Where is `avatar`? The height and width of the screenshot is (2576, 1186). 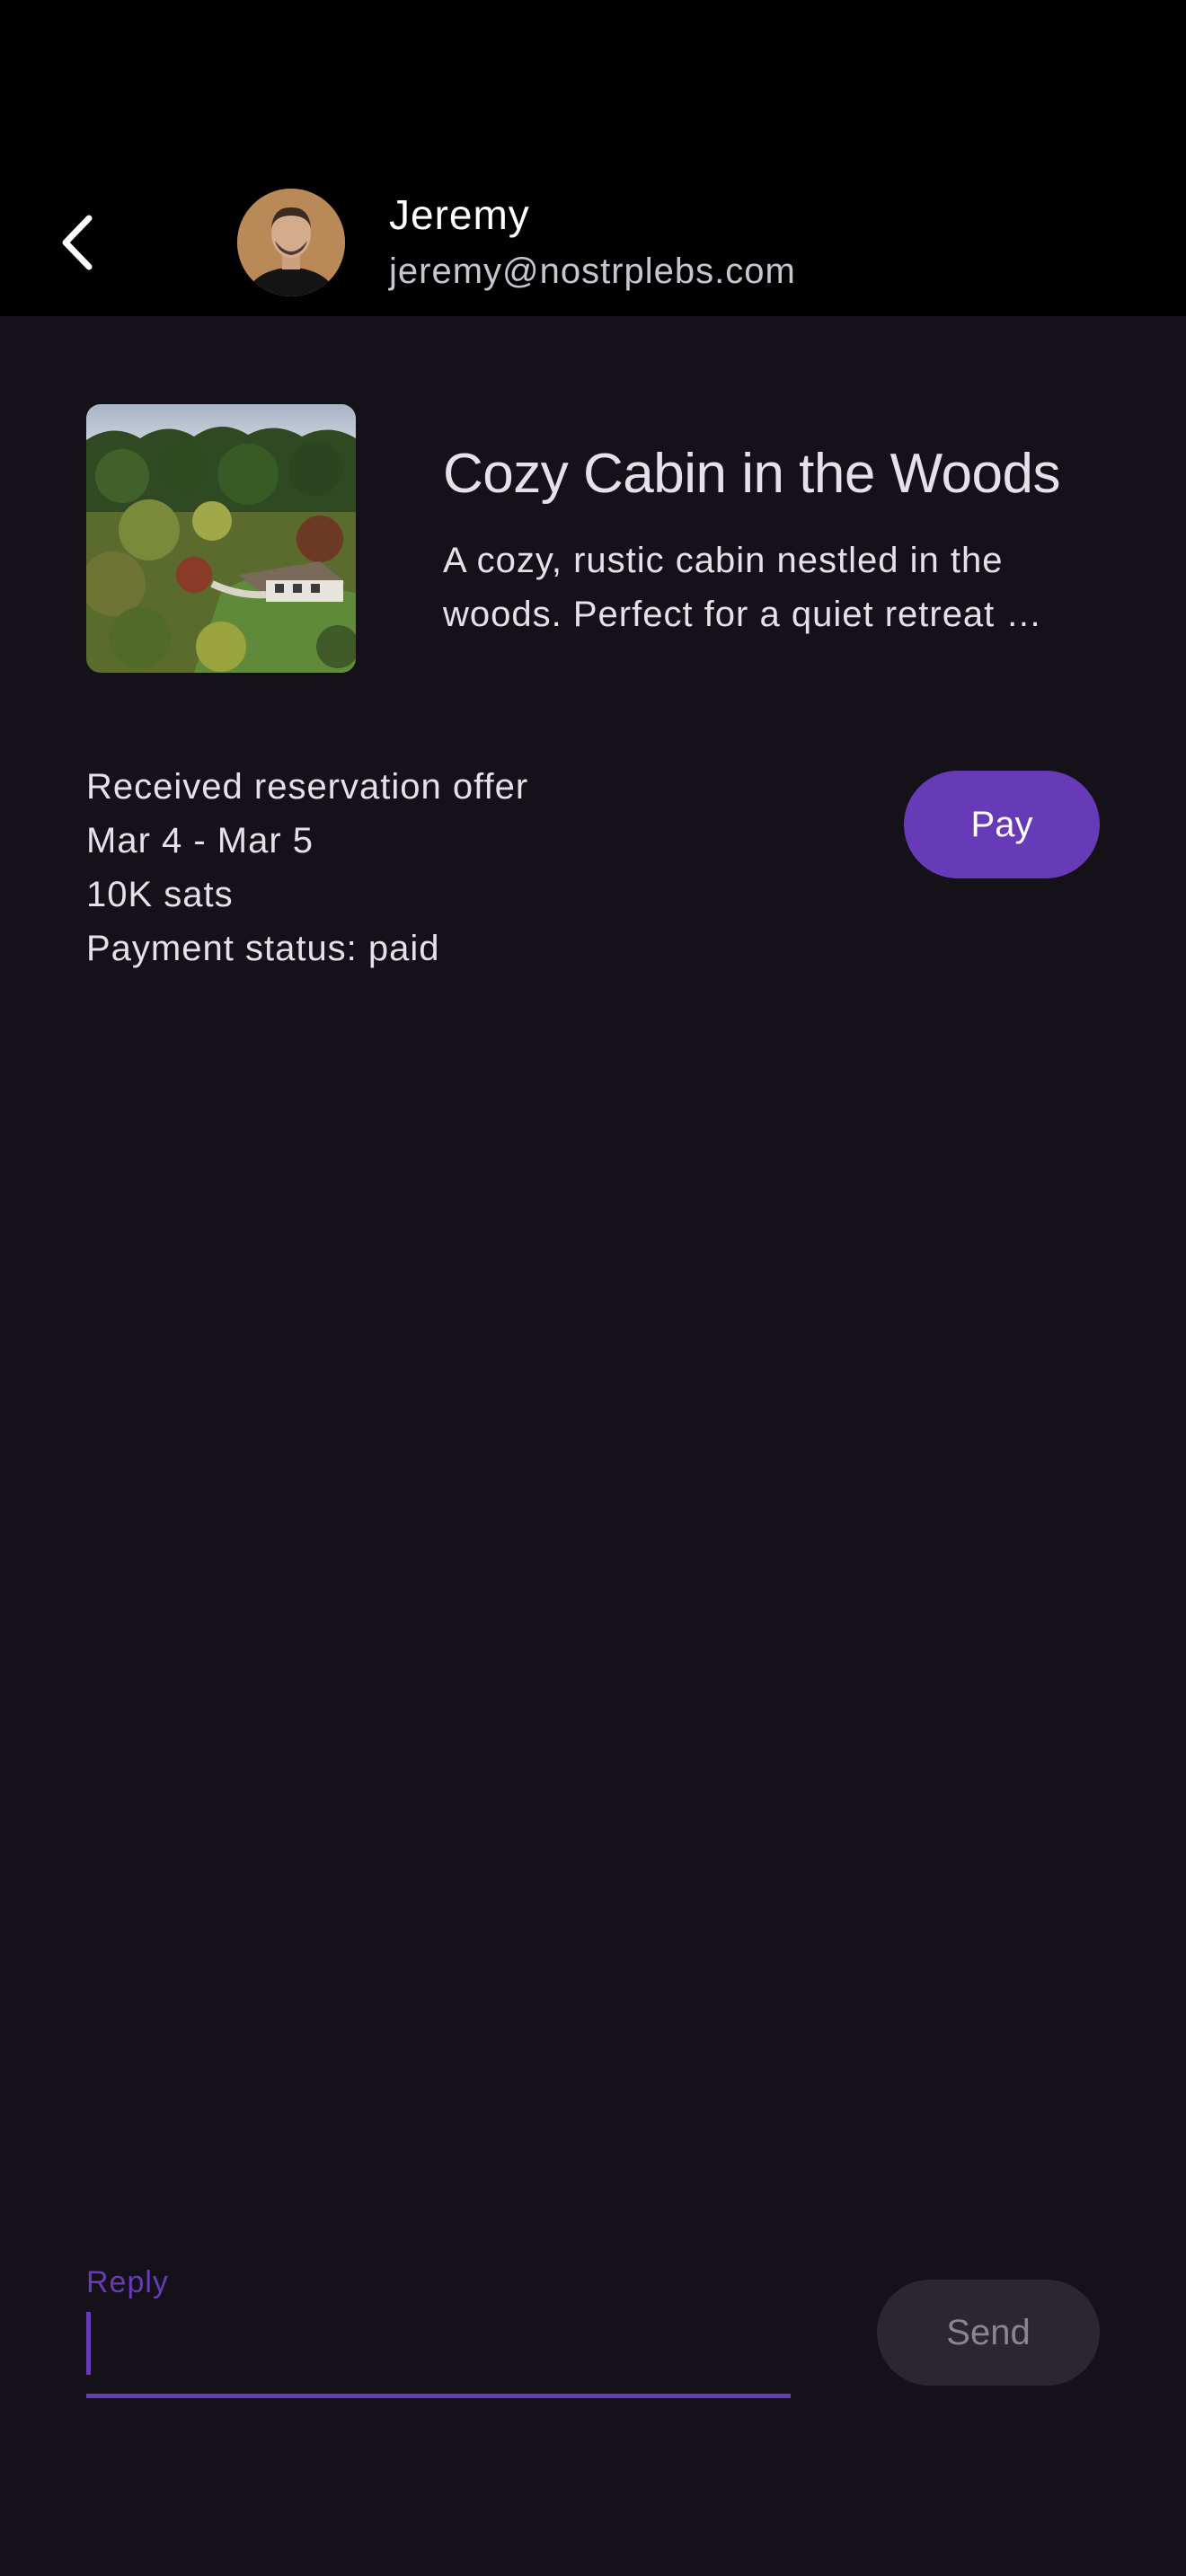
avatar is located at coordinates (291, 242).